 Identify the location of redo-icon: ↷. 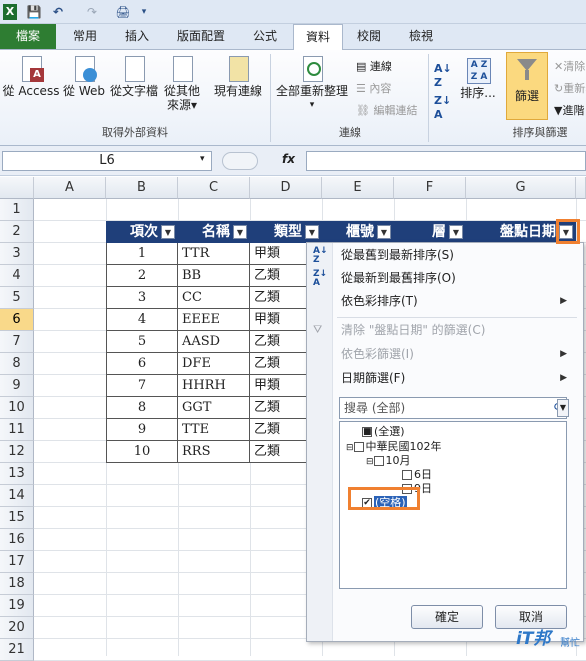
(92, 12).